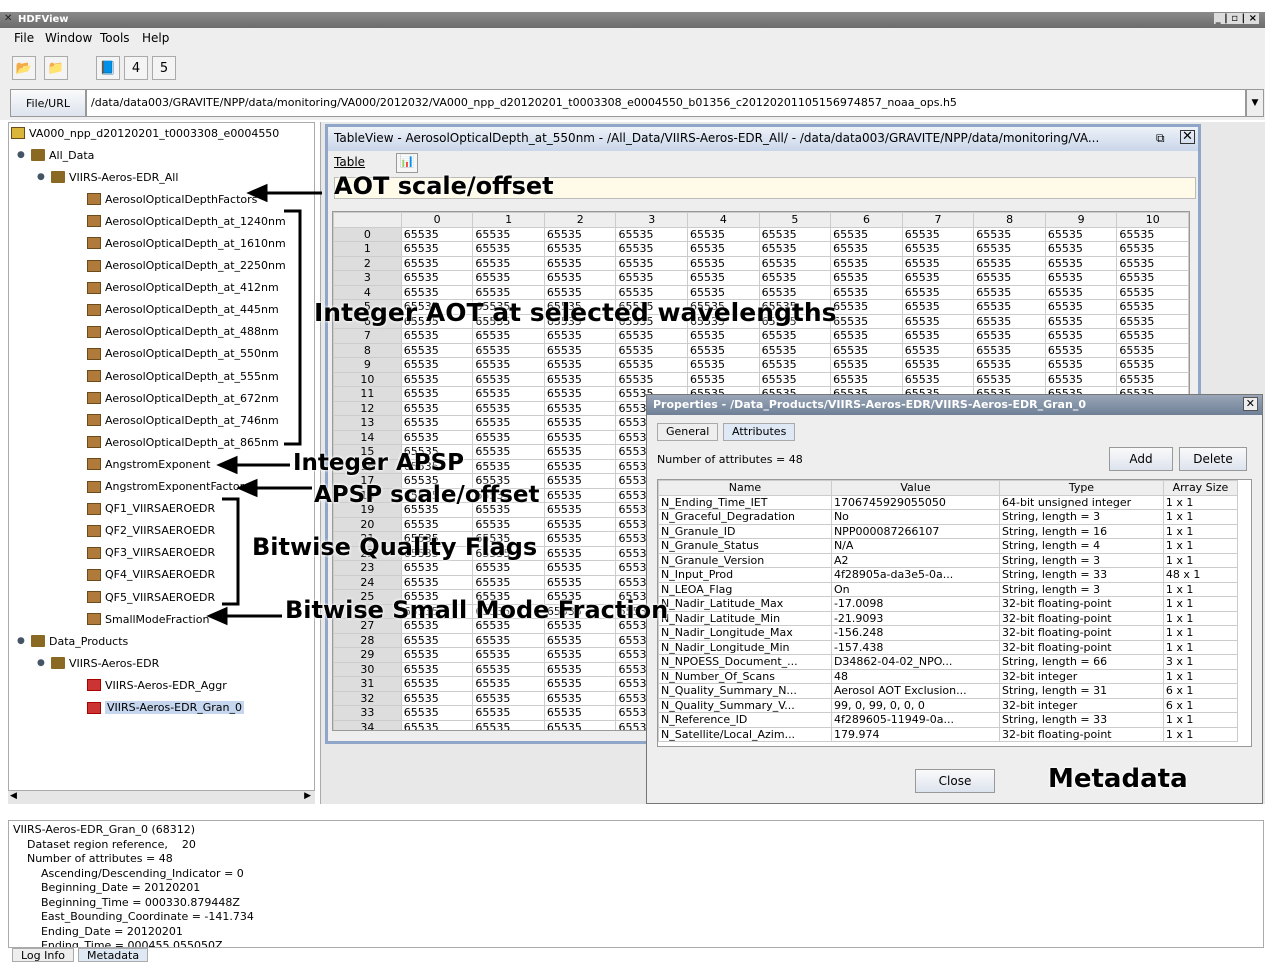 The height and width of the screenshot is (962, 1265). What do you see at coordinates (379, 463) in the screenshot?
I see `annotation-integer-apsp: Integer APSP` at bounding box center [379, 463].